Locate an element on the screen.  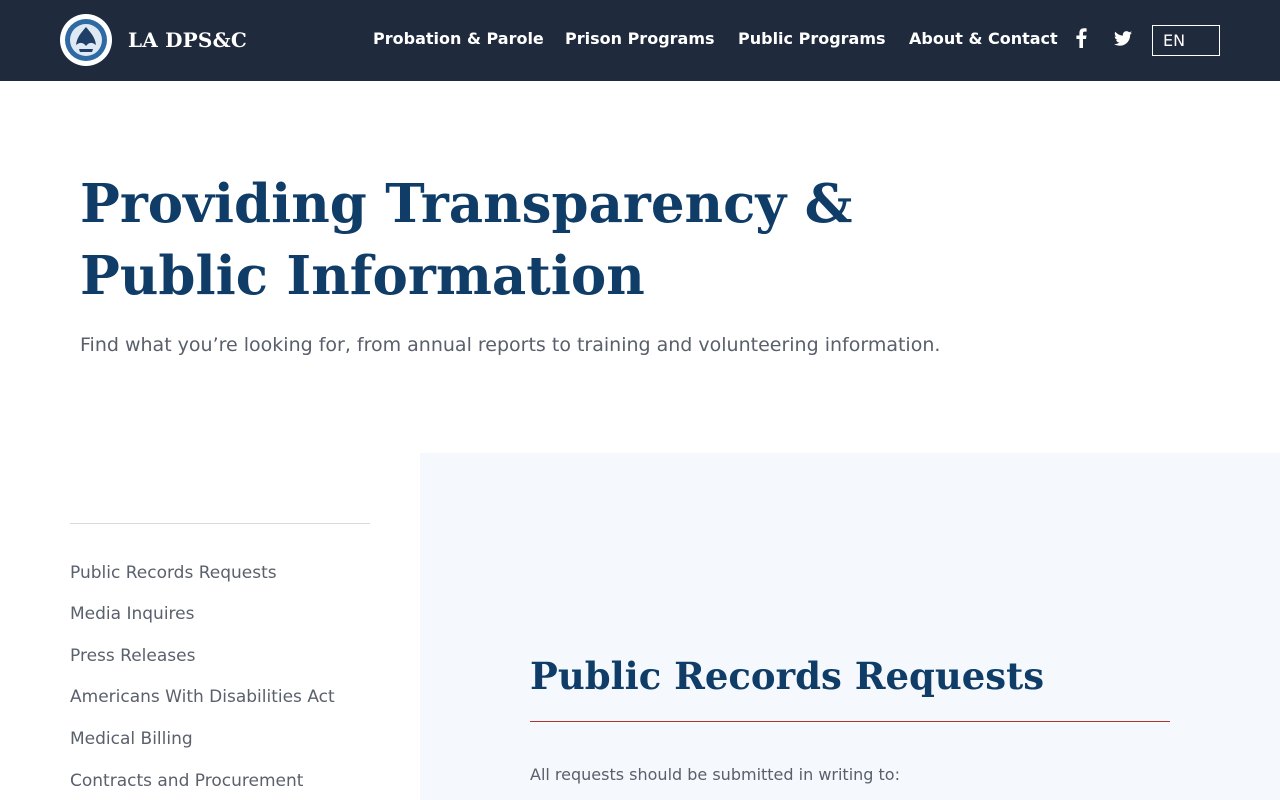
sidebar-item-americans-with-disabilities-act: Americans With Disabilities Act is located at coordinates (202, 697).